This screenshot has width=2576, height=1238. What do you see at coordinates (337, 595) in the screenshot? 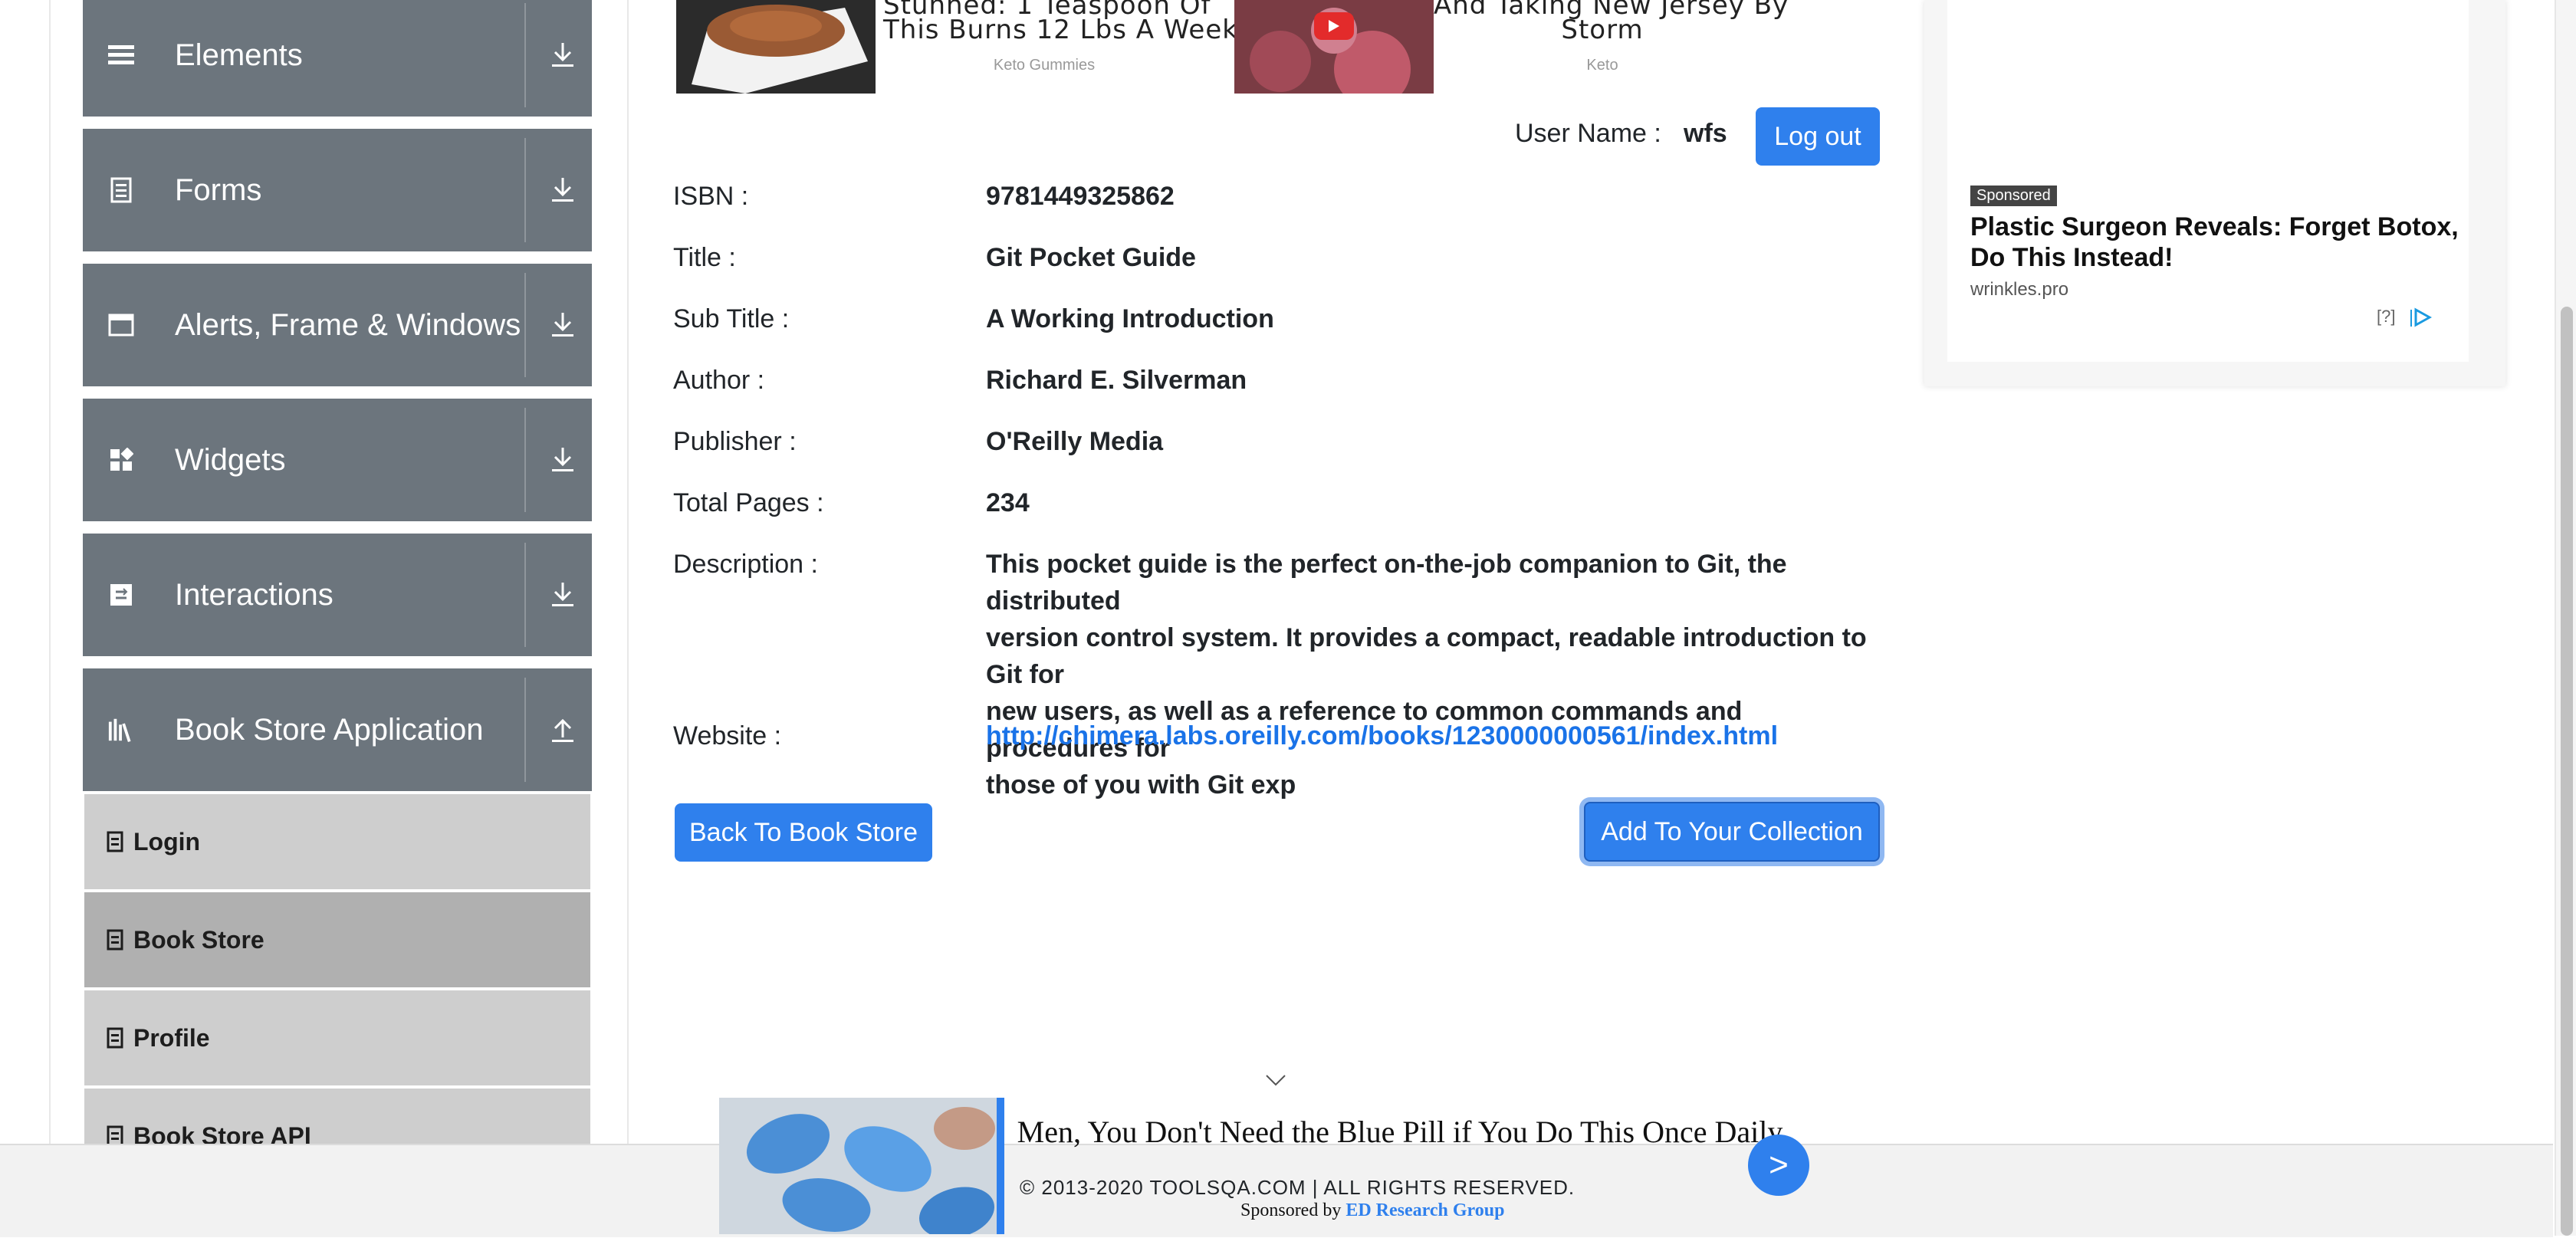
I see `sidebar-group-interactions: Interactions` at bounding box center [337, 595].